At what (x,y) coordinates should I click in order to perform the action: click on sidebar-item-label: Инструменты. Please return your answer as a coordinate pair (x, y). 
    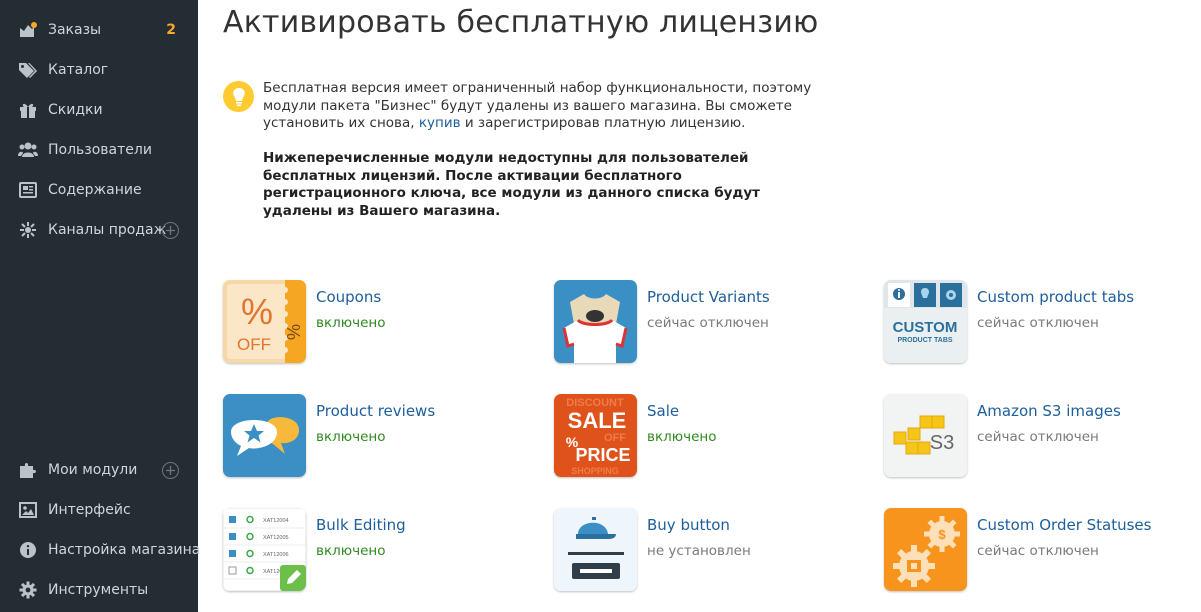
    Looking at the image, I should click on (98, 590).